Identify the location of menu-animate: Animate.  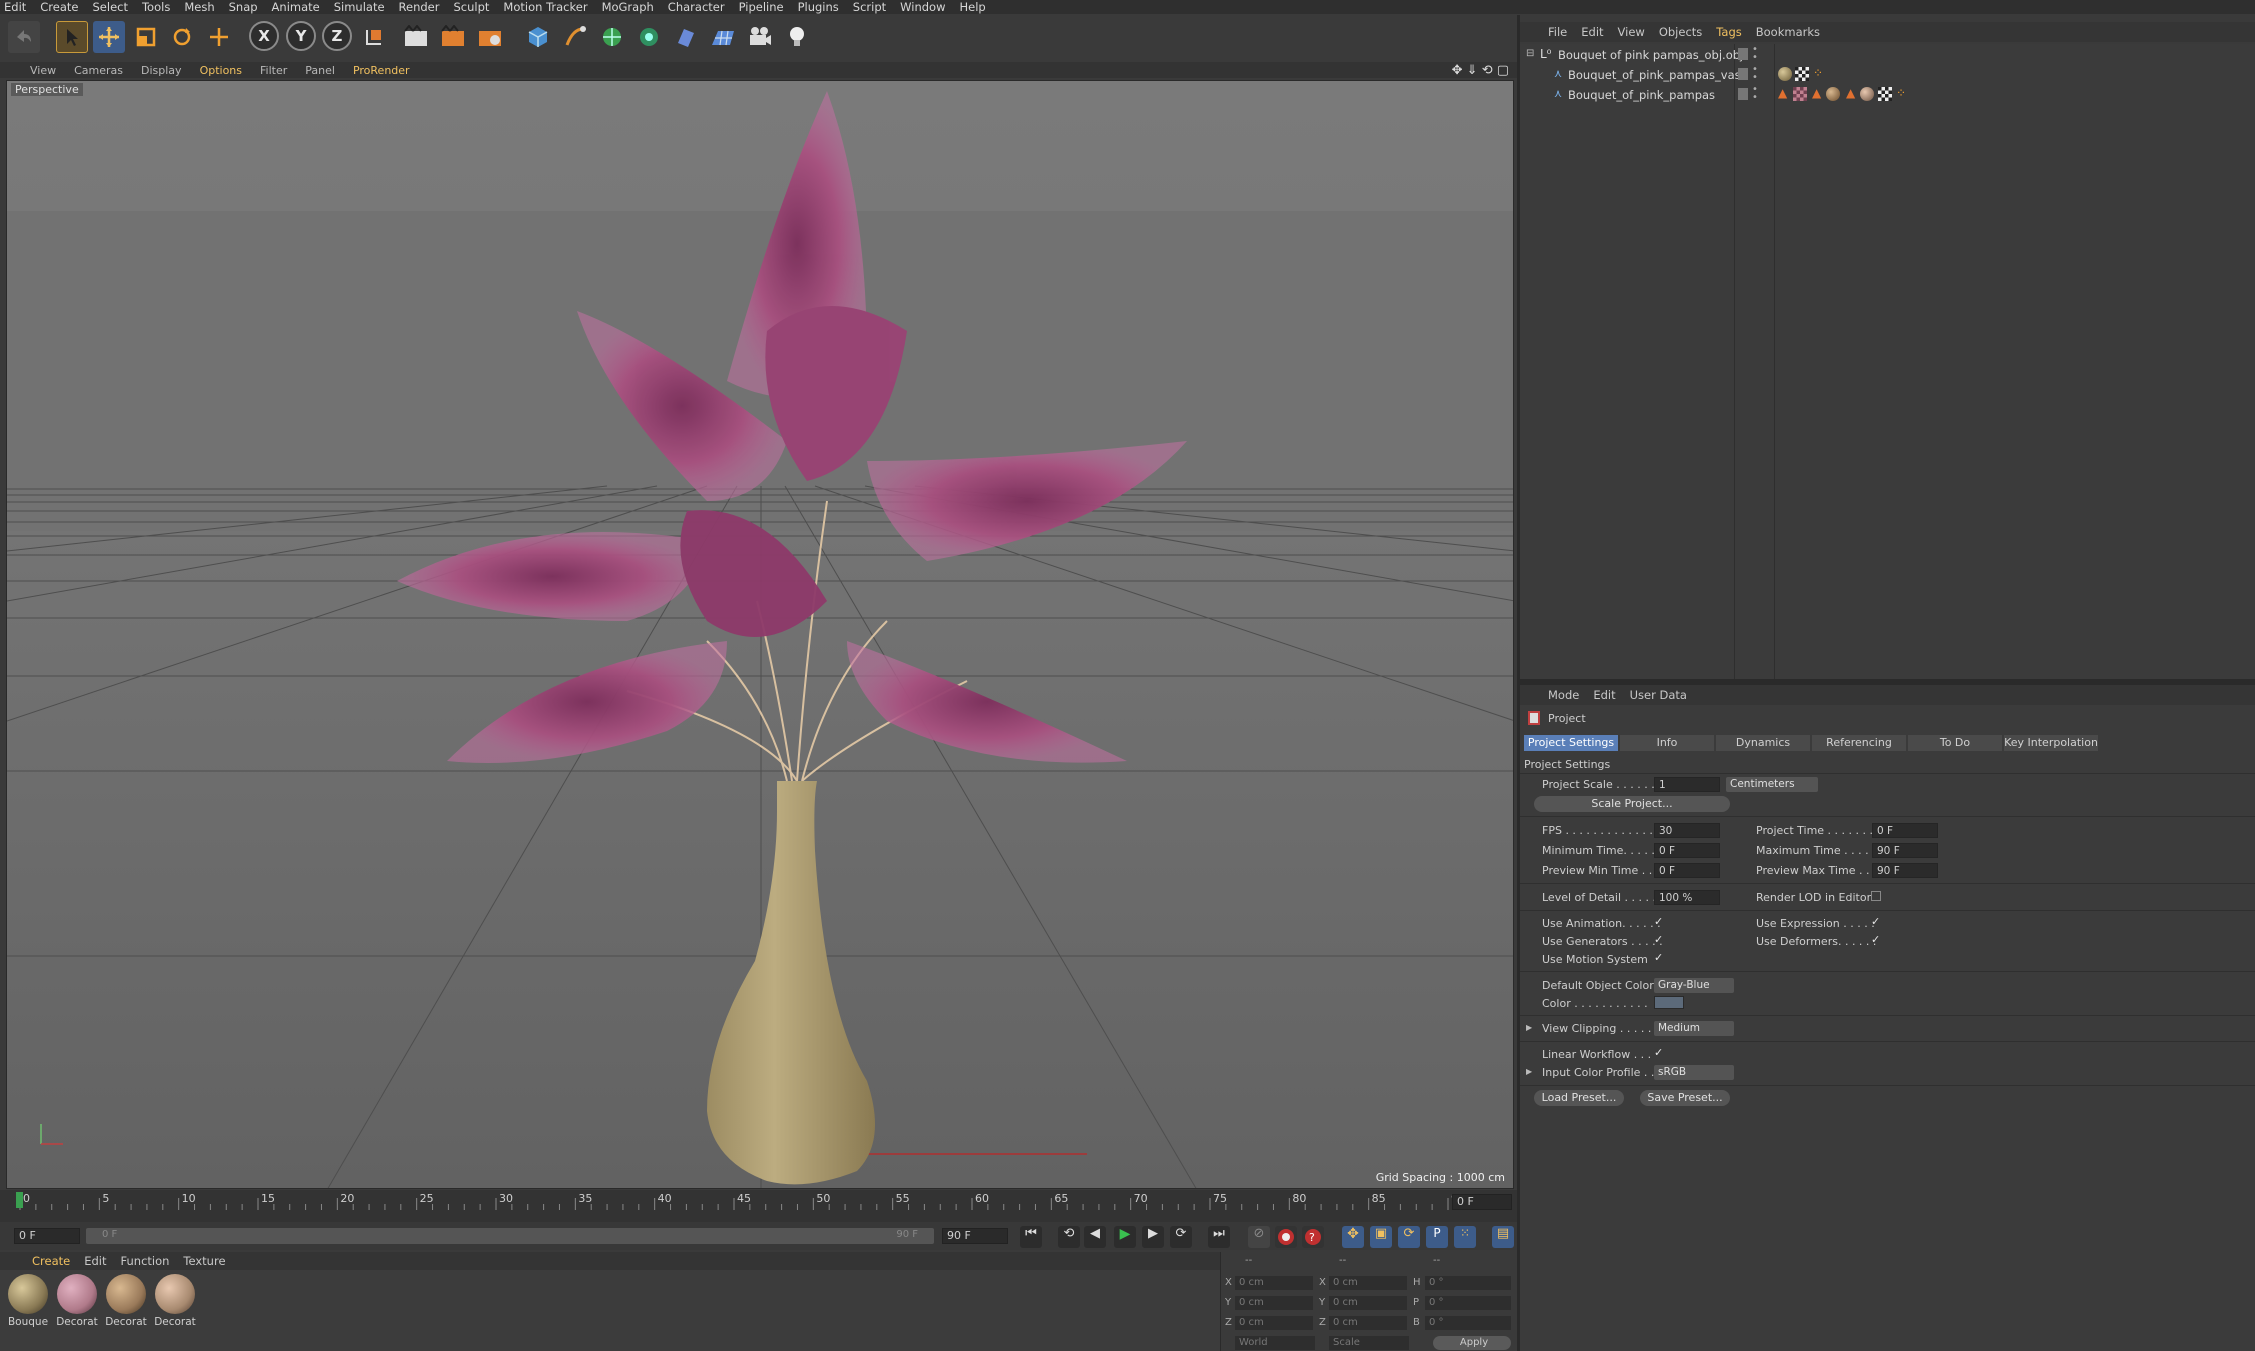
(296, 7).